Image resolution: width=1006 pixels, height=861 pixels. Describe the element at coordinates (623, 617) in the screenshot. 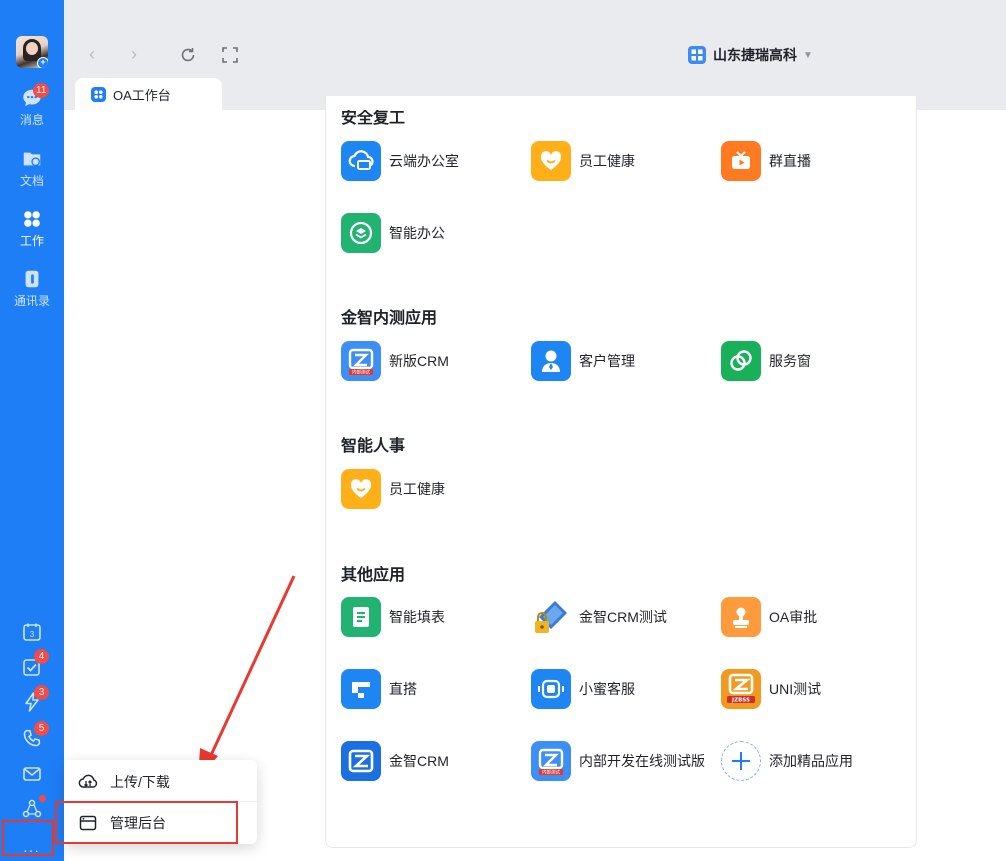

I see `app-label: 金智CRM测试` at that location.